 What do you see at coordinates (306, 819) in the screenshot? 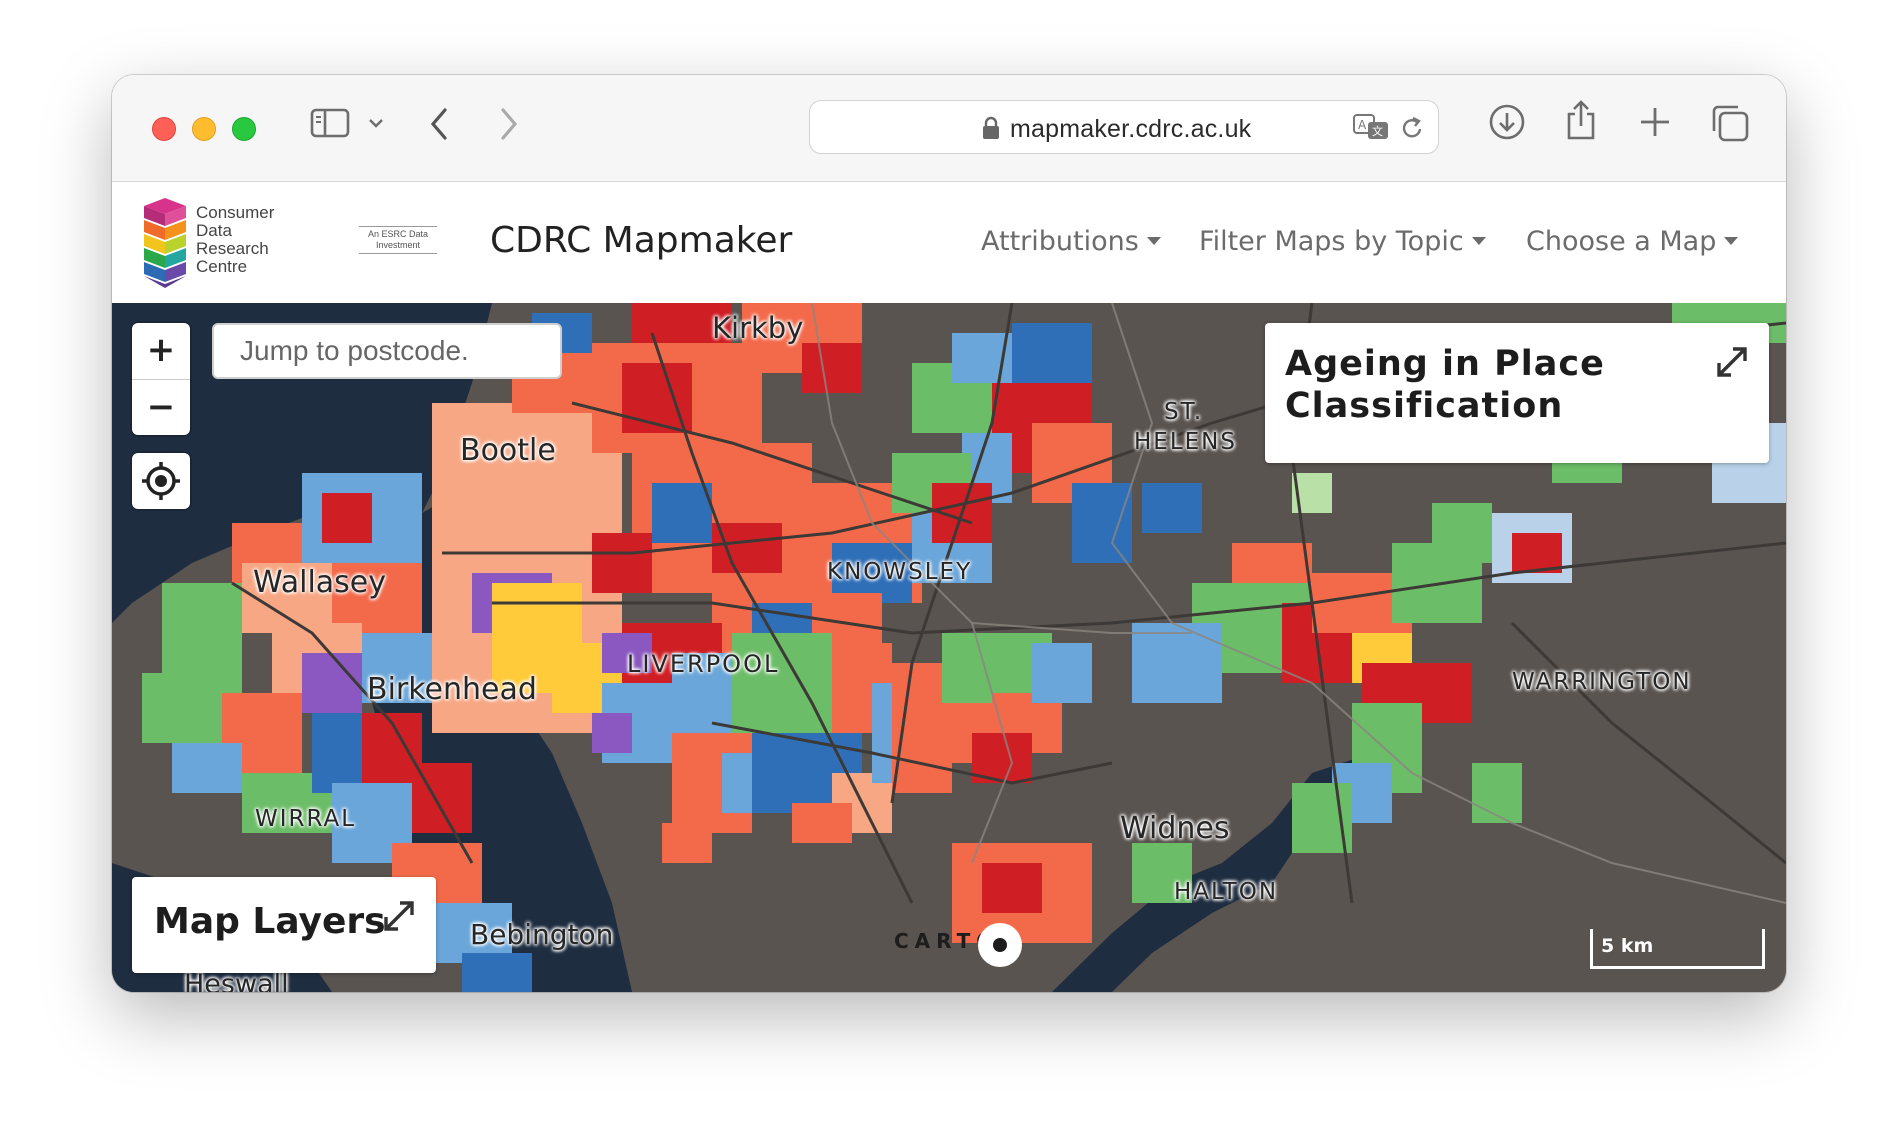
I see `place-label-wirral: WIRRAL` at bounding box center [306, 819].